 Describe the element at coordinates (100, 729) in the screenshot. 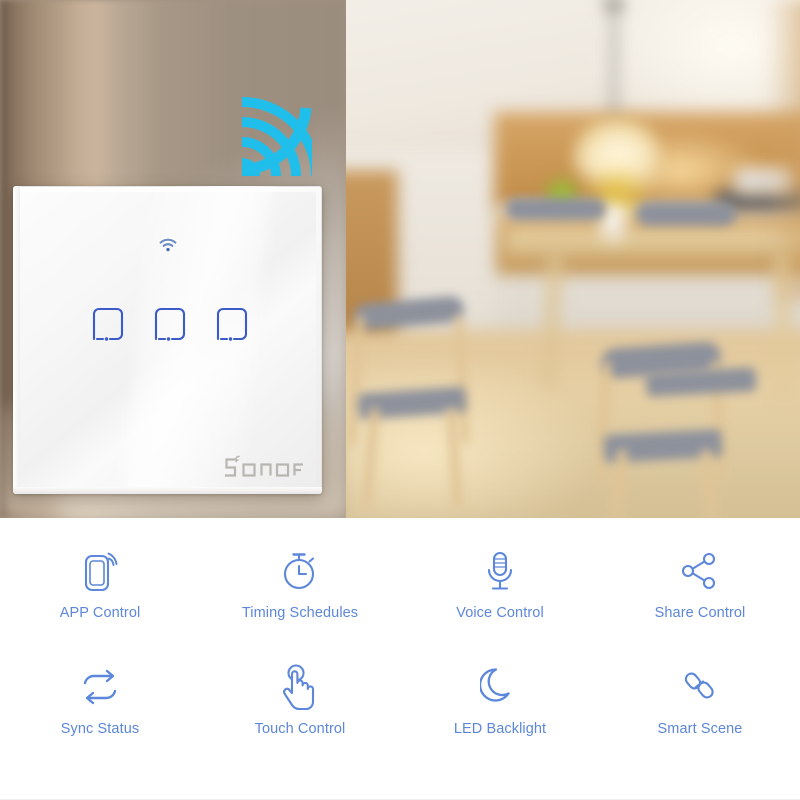

I see `feature-label: Sync Status` at that location.